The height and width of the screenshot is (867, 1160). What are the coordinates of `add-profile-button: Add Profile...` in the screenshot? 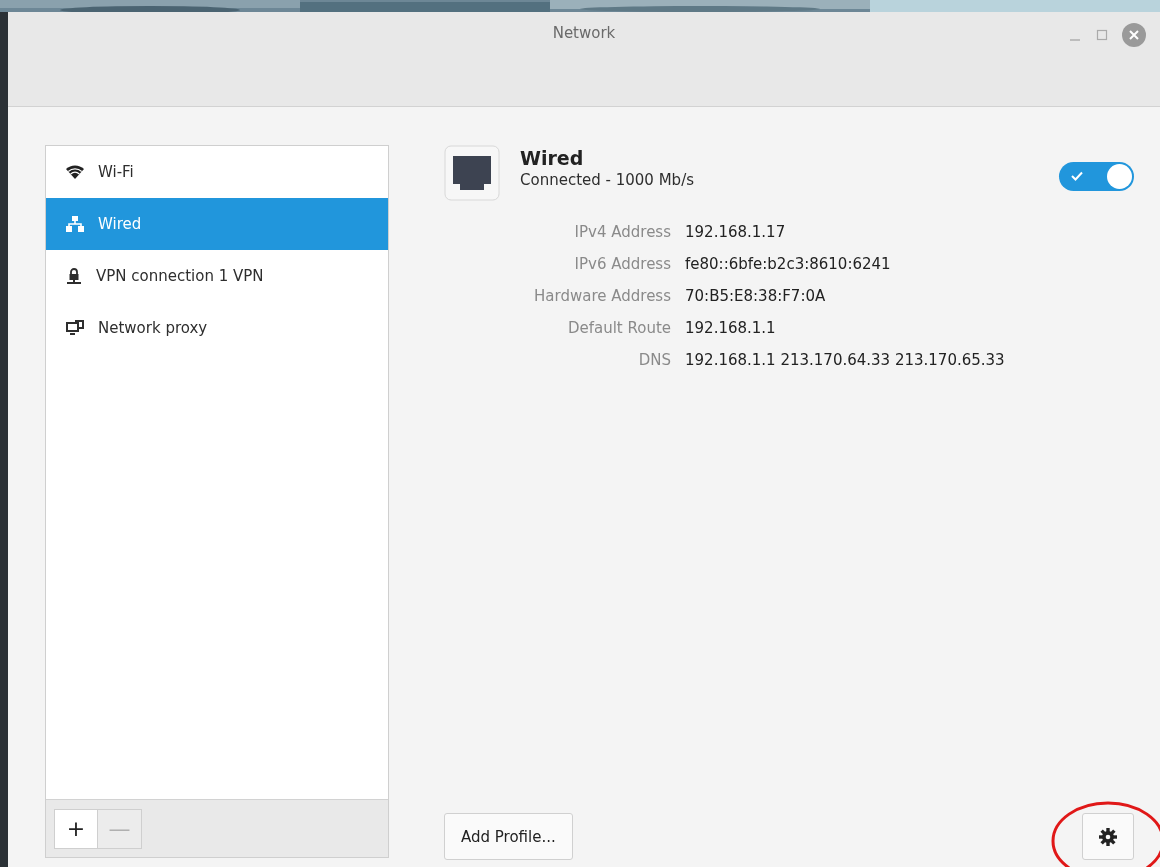 It's located at (508, 836).